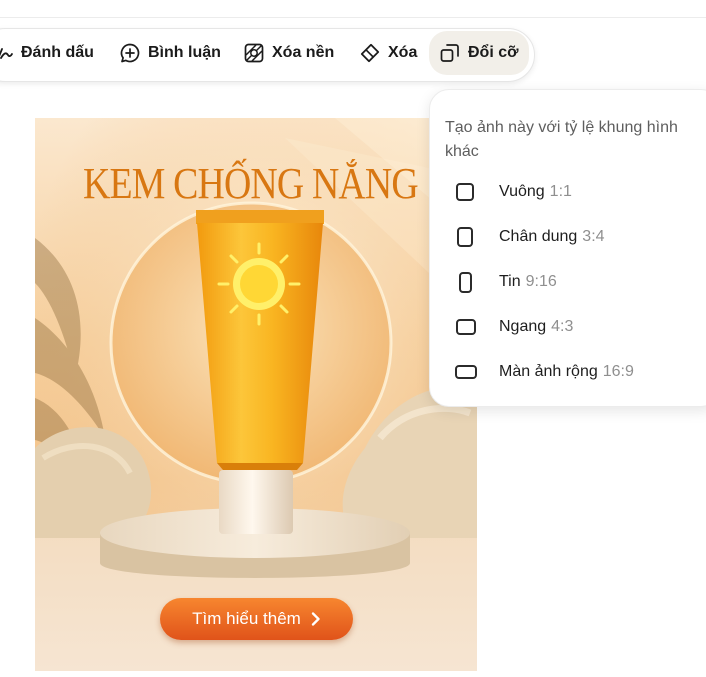 The height and width of the screenshot is (677, 706). I want to click on aspect-option-ratio: 4:3, so click(562, 326).